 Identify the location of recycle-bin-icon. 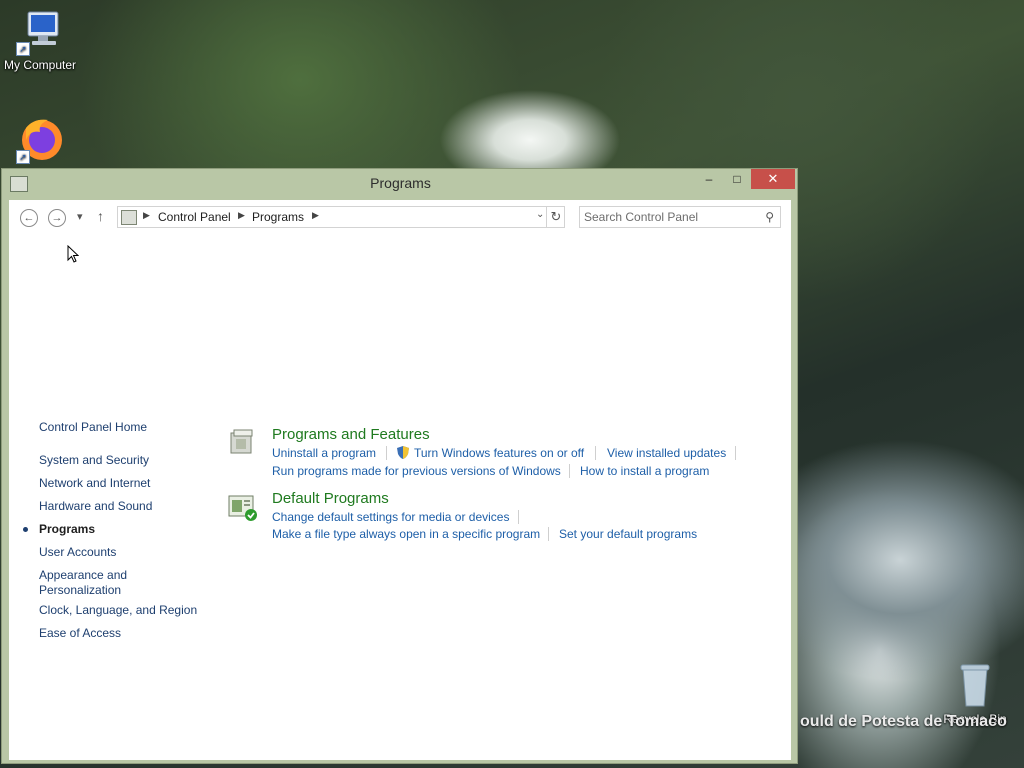
(975, 686).